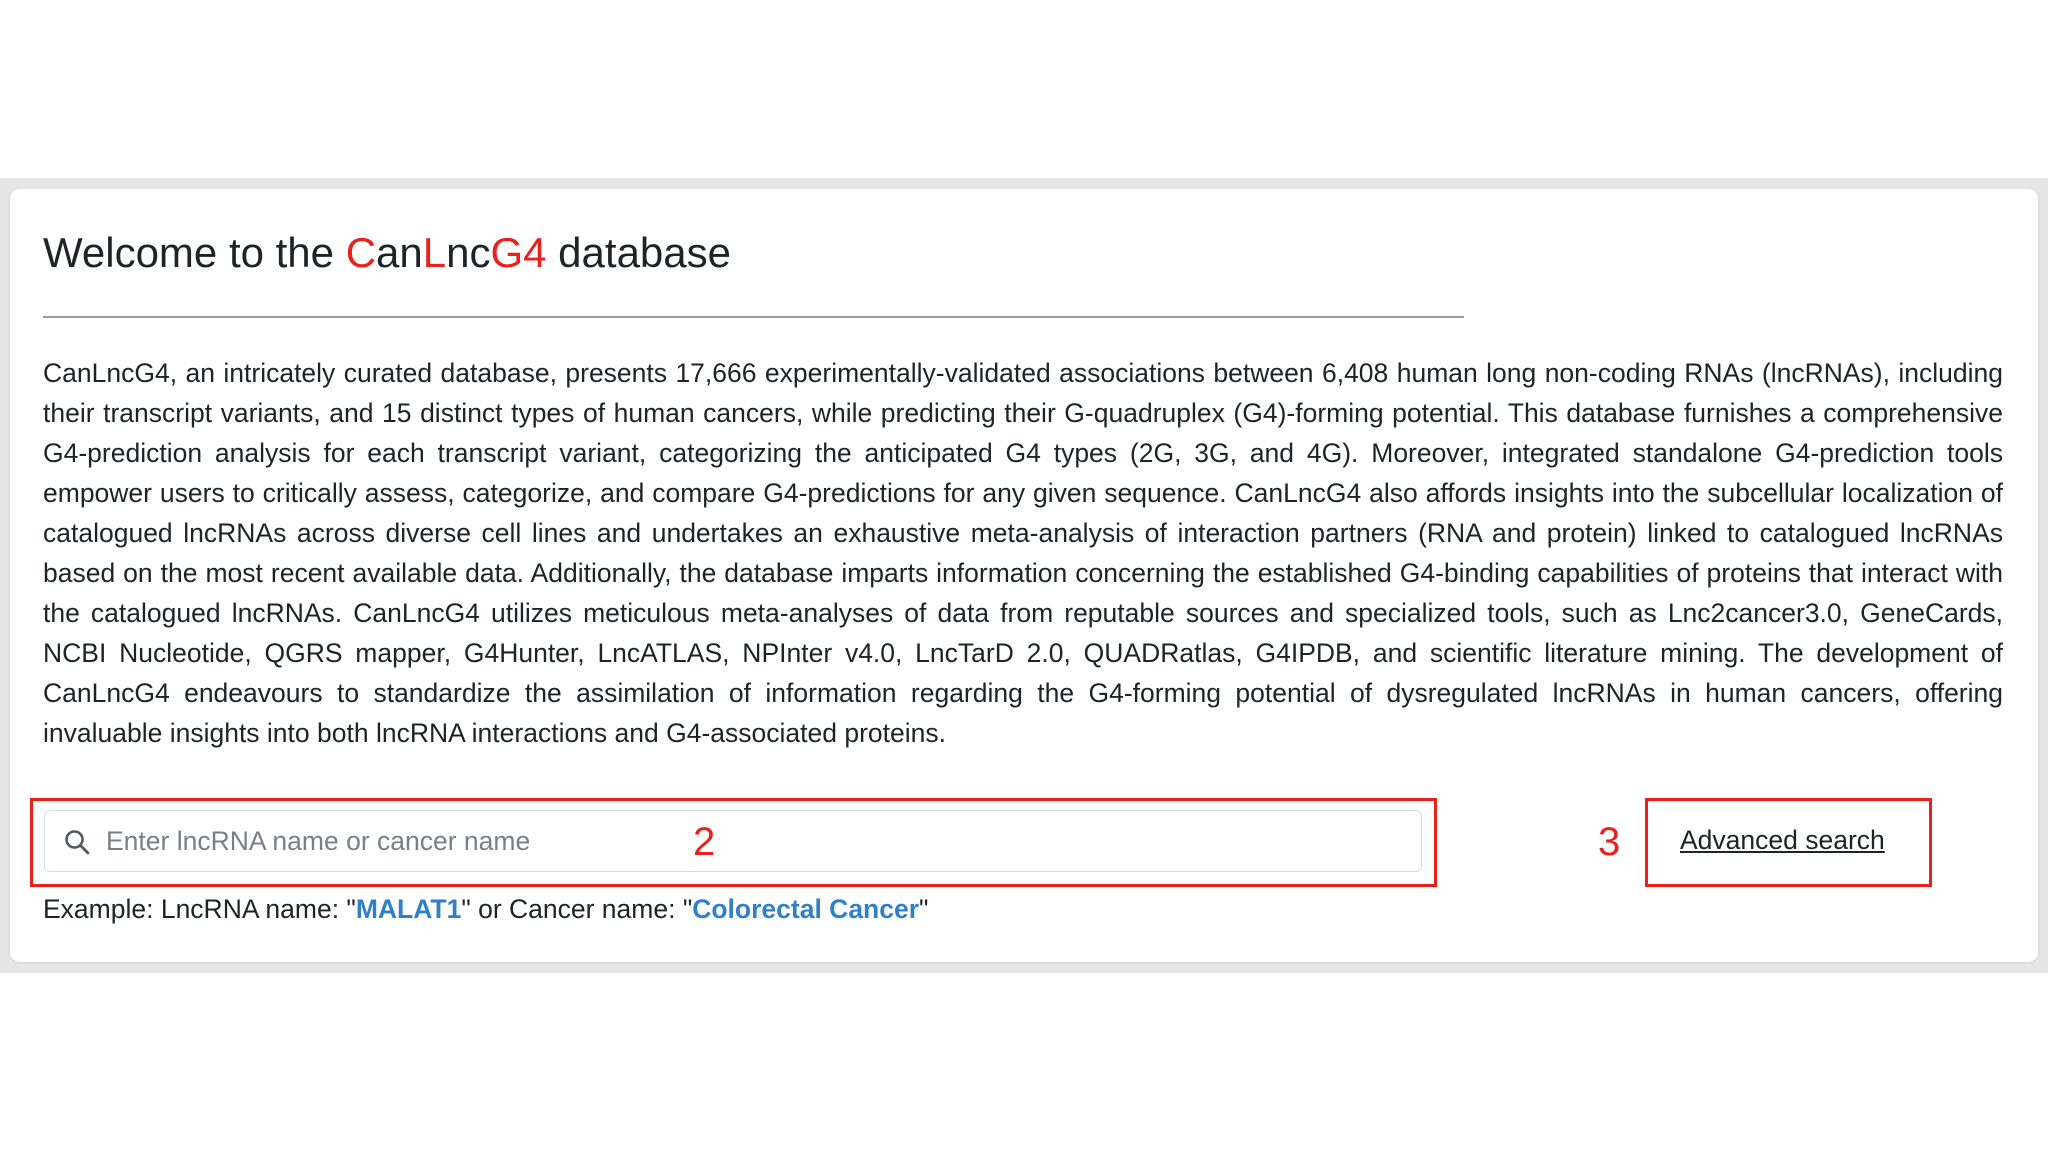  What do you see at coordinates (1782, 840) in the screenshot?
I see `advanced-search-link: Advanced search` at bounding box center [1782, 840].